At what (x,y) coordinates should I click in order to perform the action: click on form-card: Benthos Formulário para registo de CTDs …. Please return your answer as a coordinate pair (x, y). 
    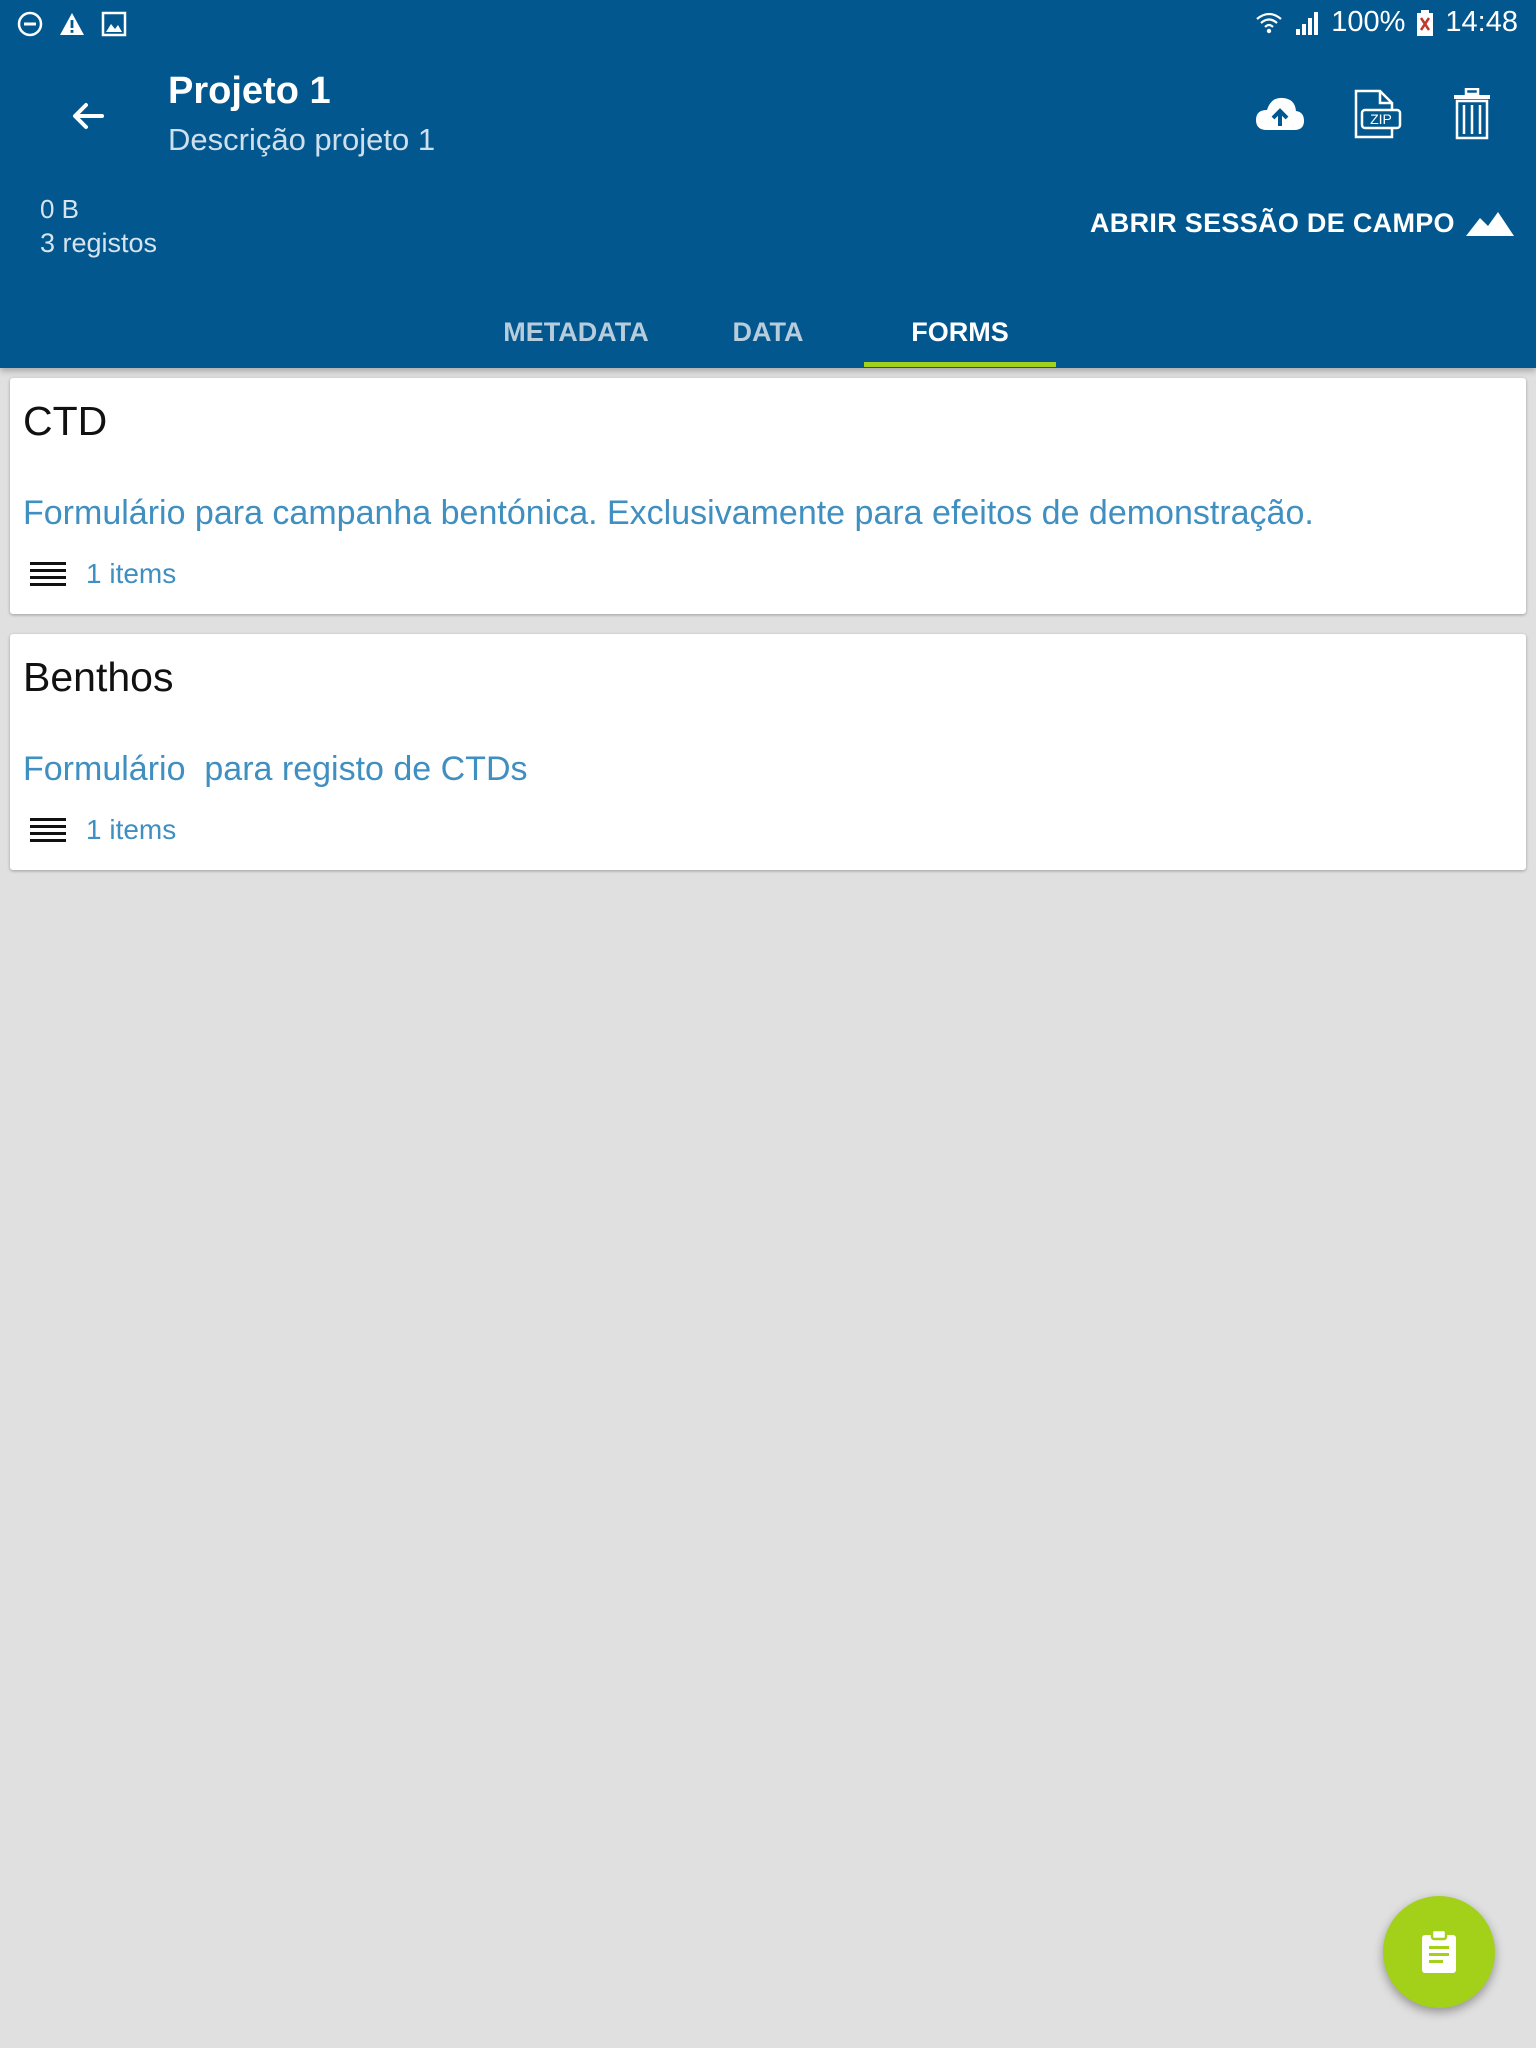
    Looking at the image, I should click on (768, 752).